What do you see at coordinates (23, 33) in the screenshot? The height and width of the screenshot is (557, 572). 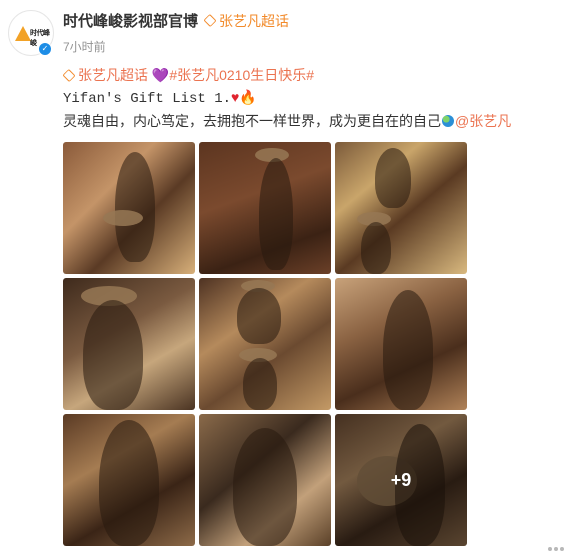 I see `logo-triangle-icon` at bounding box center [23, 33].